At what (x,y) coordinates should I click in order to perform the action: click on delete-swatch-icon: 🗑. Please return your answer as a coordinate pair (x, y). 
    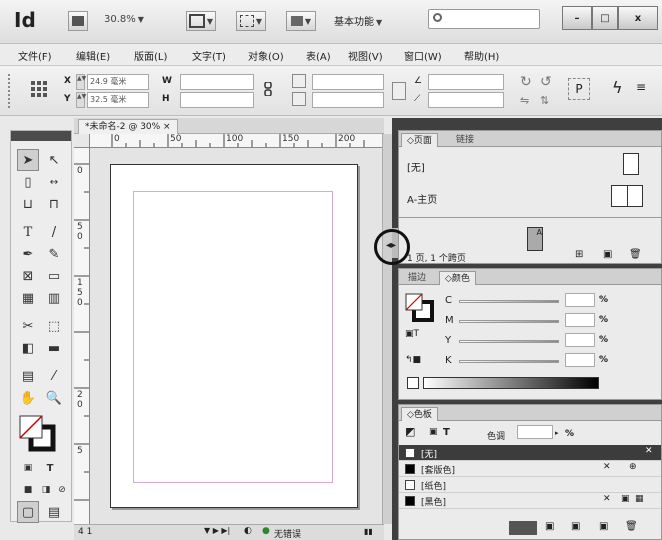
    Looking at the image, I should click on (631, 526).